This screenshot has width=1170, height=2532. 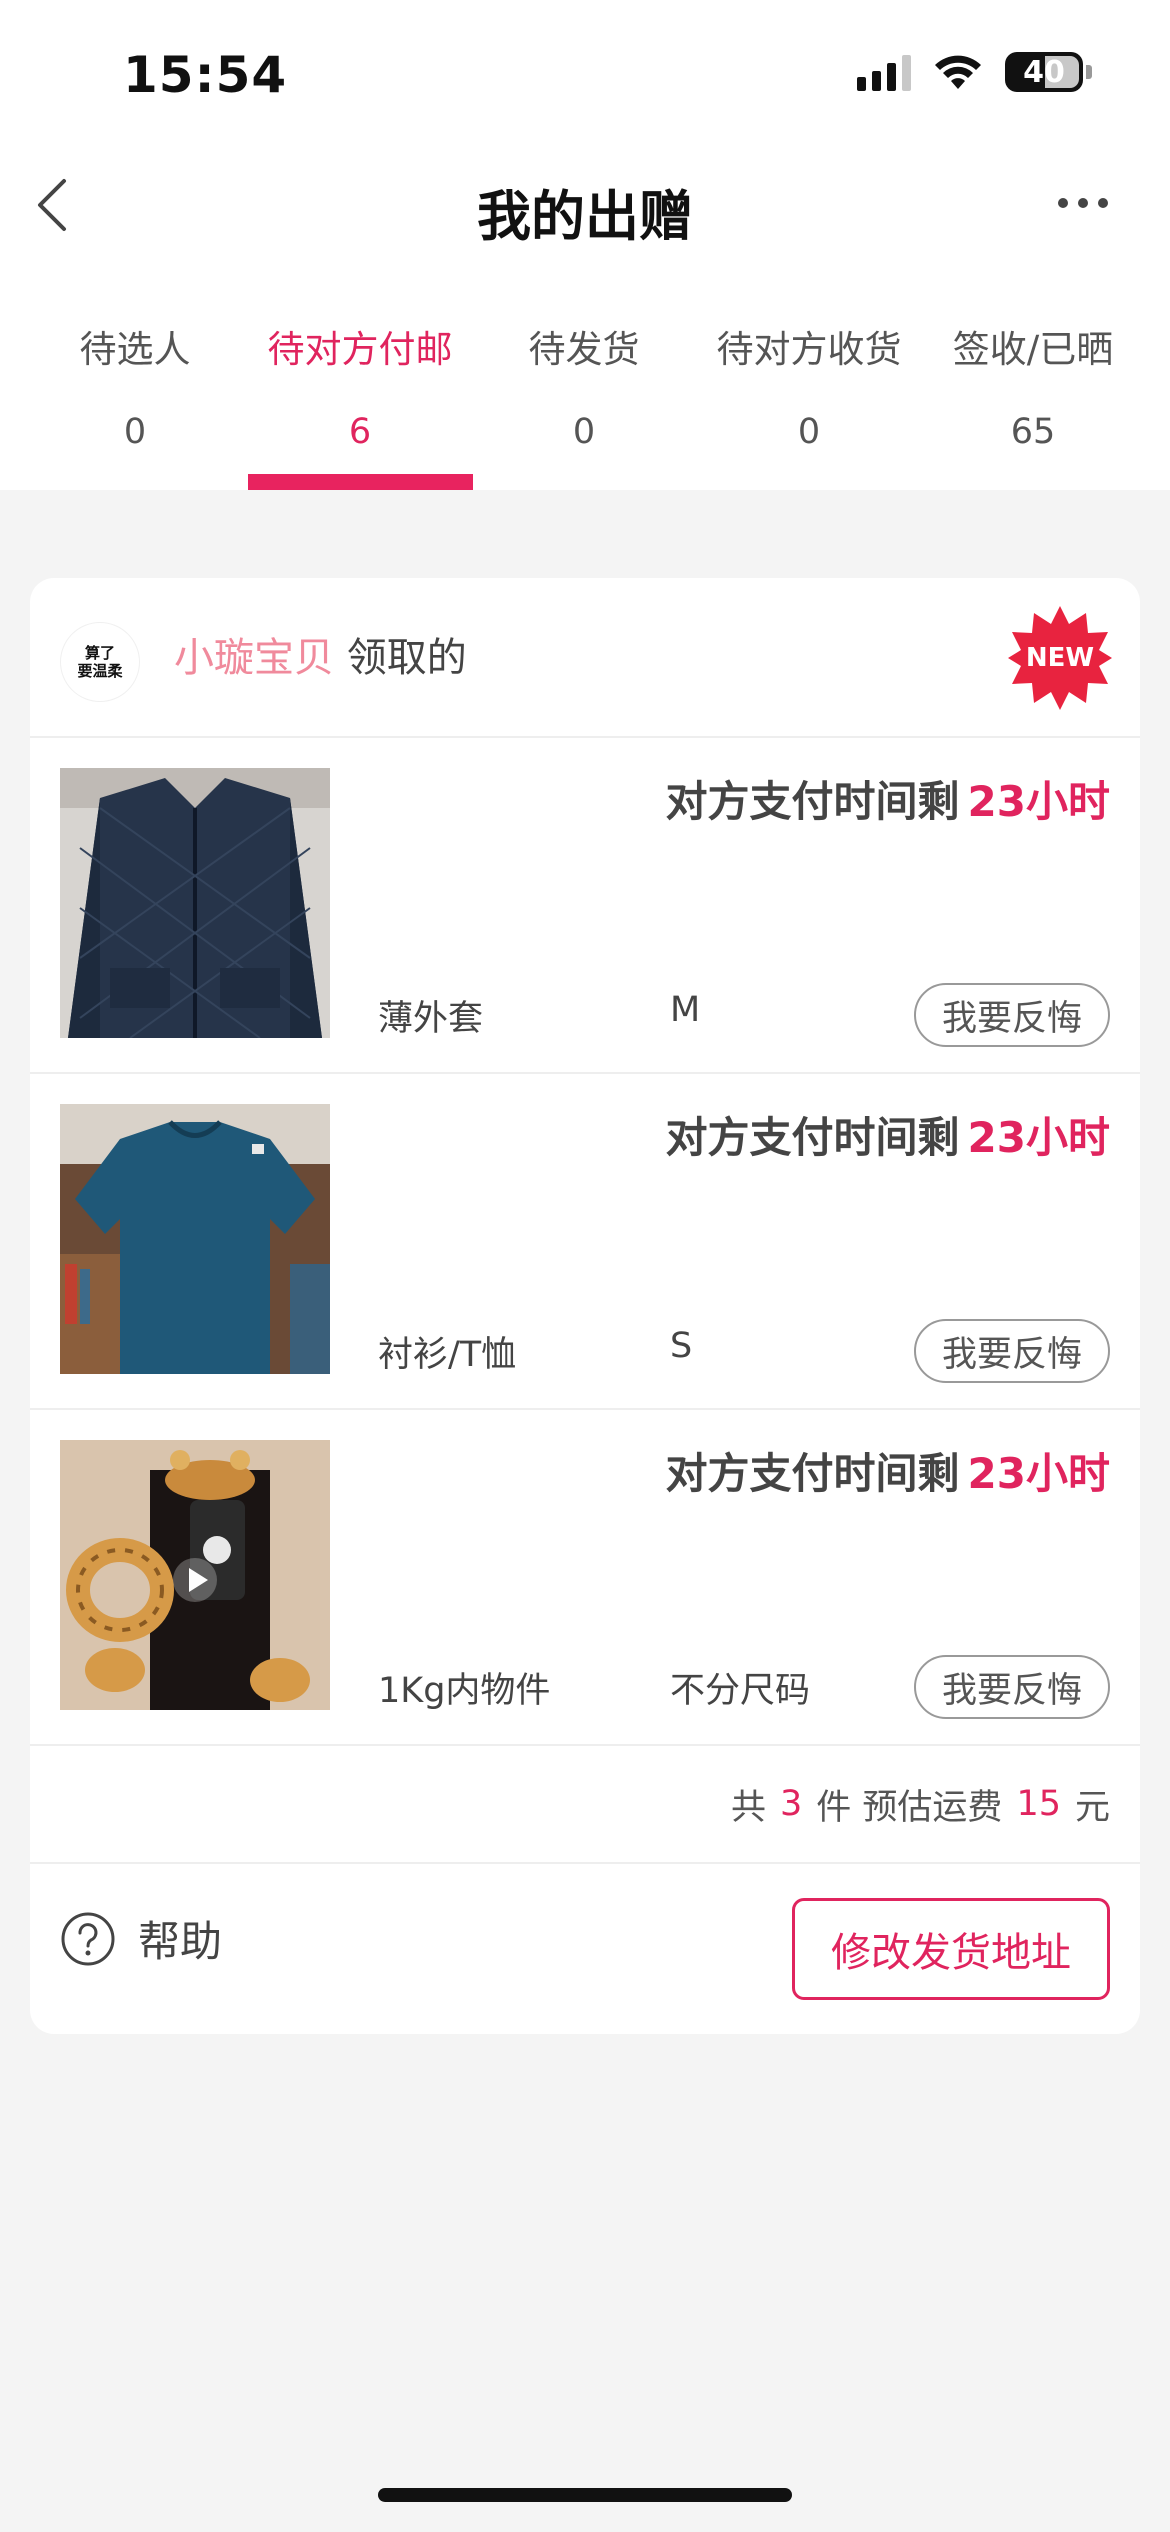 I want to click on tab-pending-postage: 待对方付邮 6, so click(x=360, y=391).